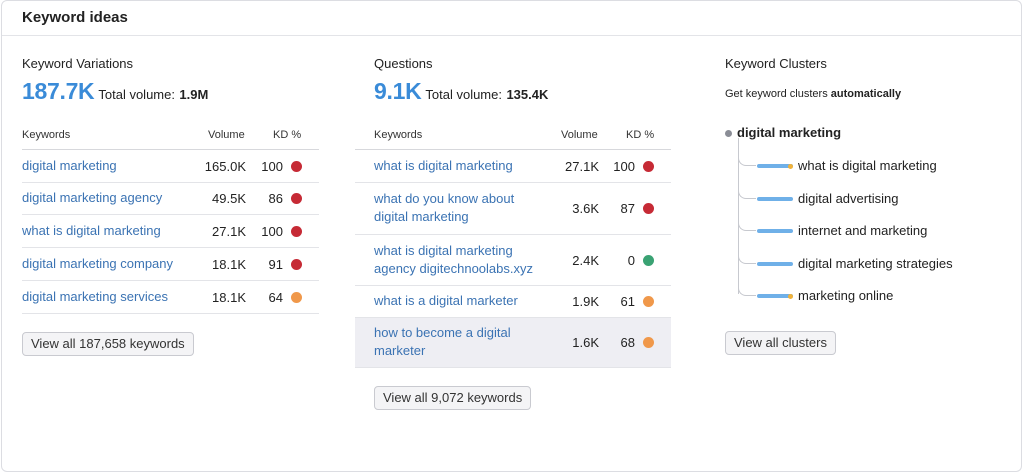 Image resolution: width=1024 pixels, height=474 pixels. I want to click on volume-value: 49.5K, so click(229, 198).